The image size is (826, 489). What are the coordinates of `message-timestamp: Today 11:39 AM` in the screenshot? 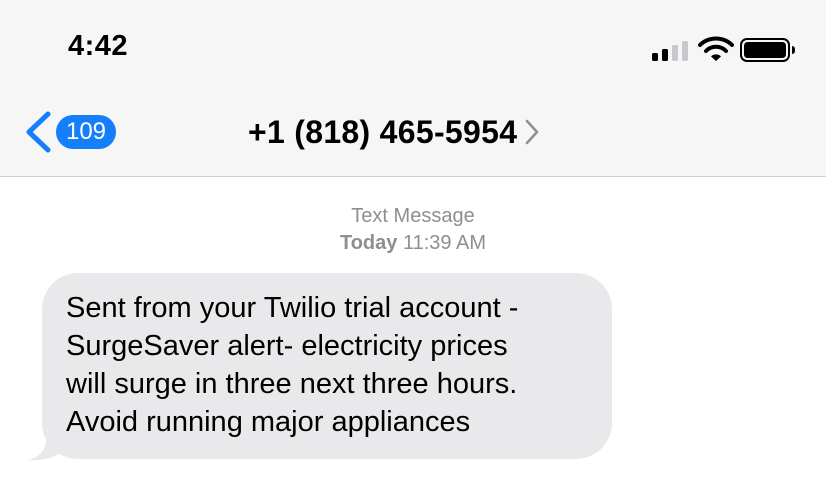 It's located at (413, 243).